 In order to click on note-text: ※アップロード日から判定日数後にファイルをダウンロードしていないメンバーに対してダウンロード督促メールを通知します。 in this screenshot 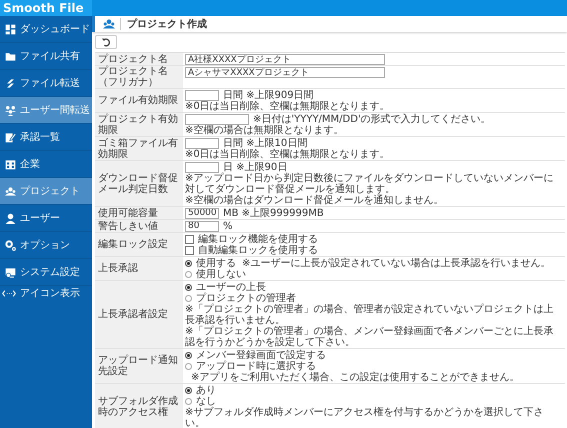, I will do `click(369, 183)`.